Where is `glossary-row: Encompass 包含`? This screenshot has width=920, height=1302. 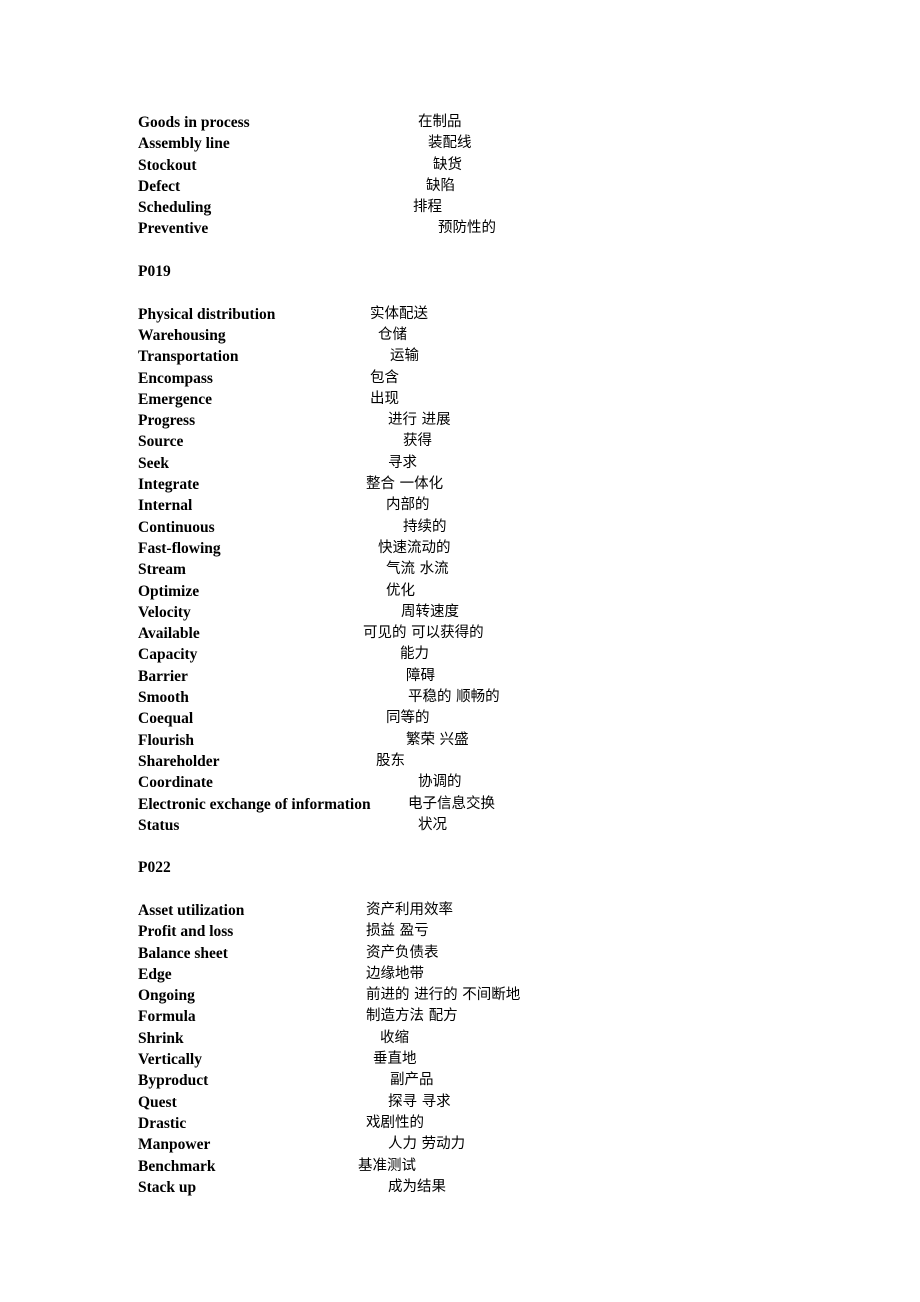
glossary-row: Encompass 包含 is located at coordinates (488, 378).